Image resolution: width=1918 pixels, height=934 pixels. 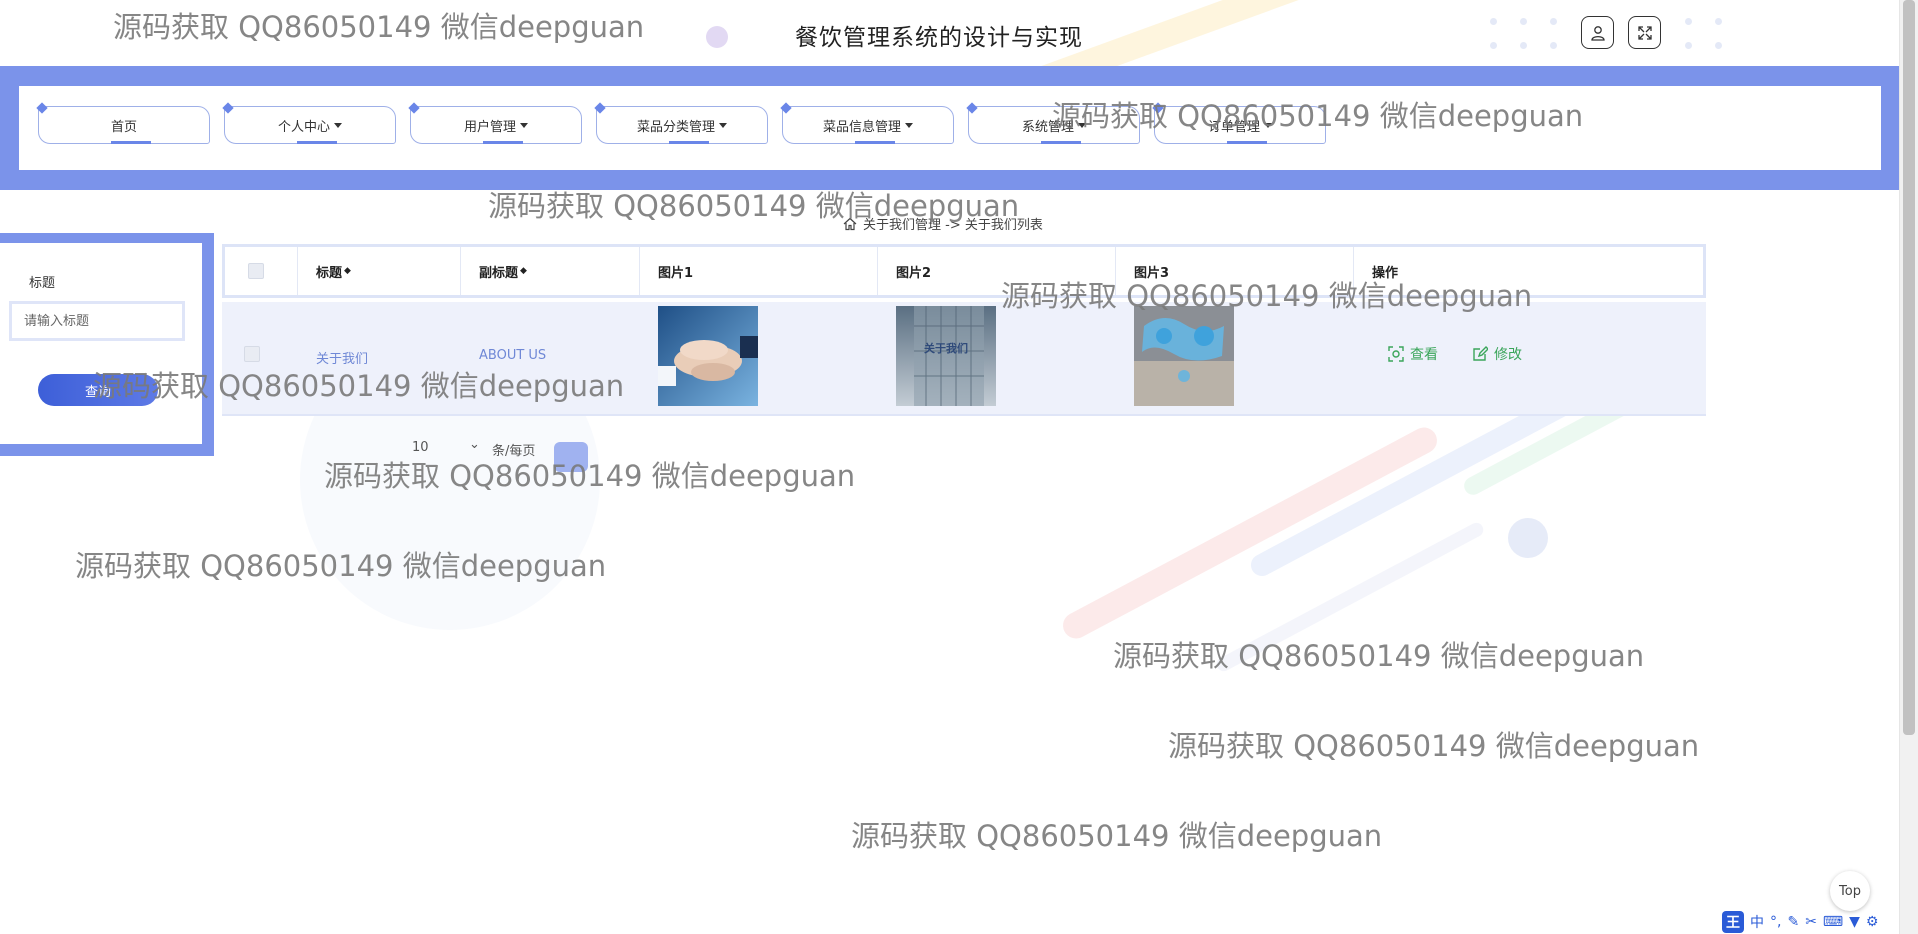 I want to click on title-search-input, so click(x=97, y=321).